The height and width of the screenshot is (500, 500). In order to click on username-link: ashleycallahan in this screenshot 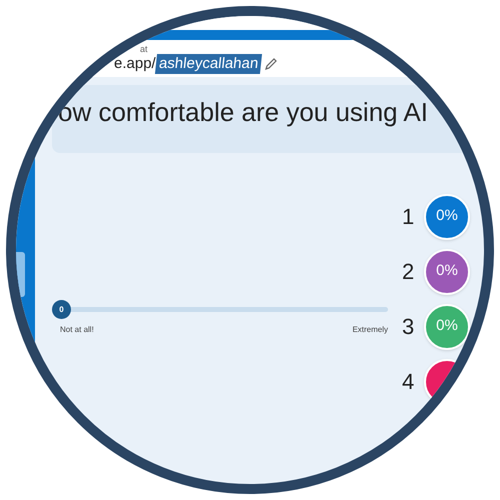, I will do `click(208, 64)`.